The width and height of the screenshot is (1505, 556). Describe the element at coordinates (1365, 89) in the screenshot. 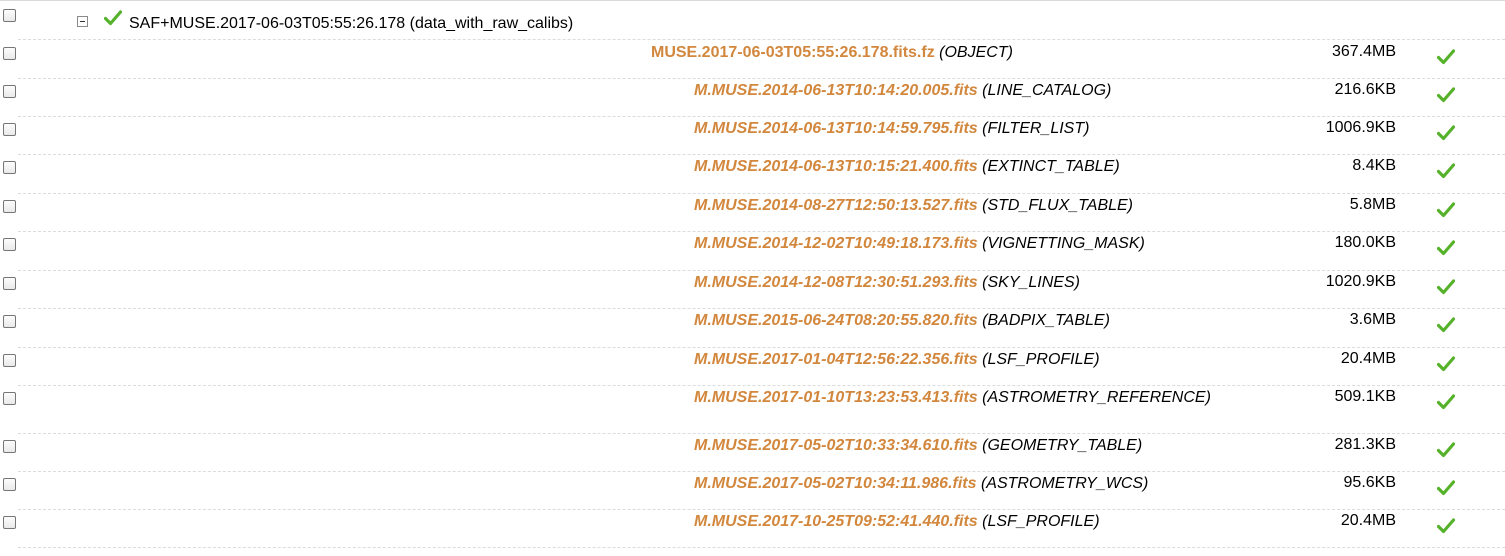

I see `file-size: 216.6KB` at that location.